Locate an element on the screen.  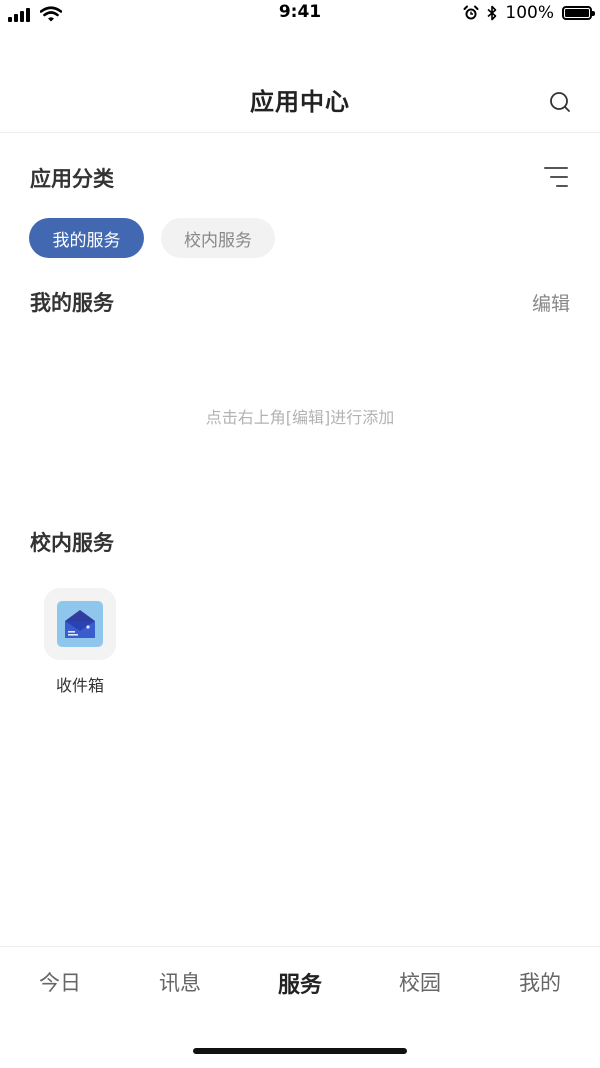
chip-my-services: 我的服务 is located at coordinates (86, 238).